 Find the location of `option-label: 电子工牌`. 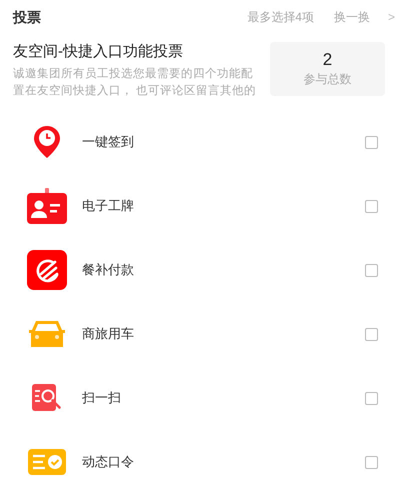

option-label: 电子工牌 is located at coordinates (108, 206).